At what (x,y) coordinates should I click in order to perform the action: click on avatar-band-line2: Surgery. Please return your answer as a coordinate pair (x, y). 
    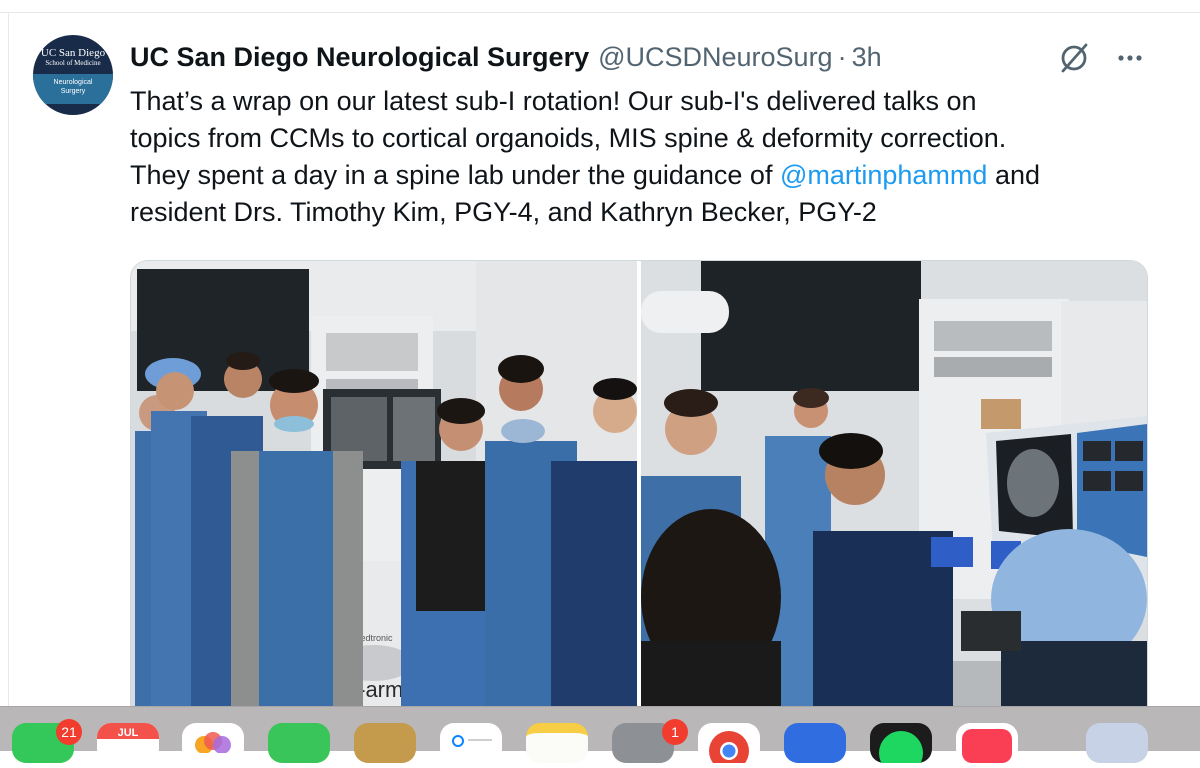
    Looking at the image, I should click on (73, 91).